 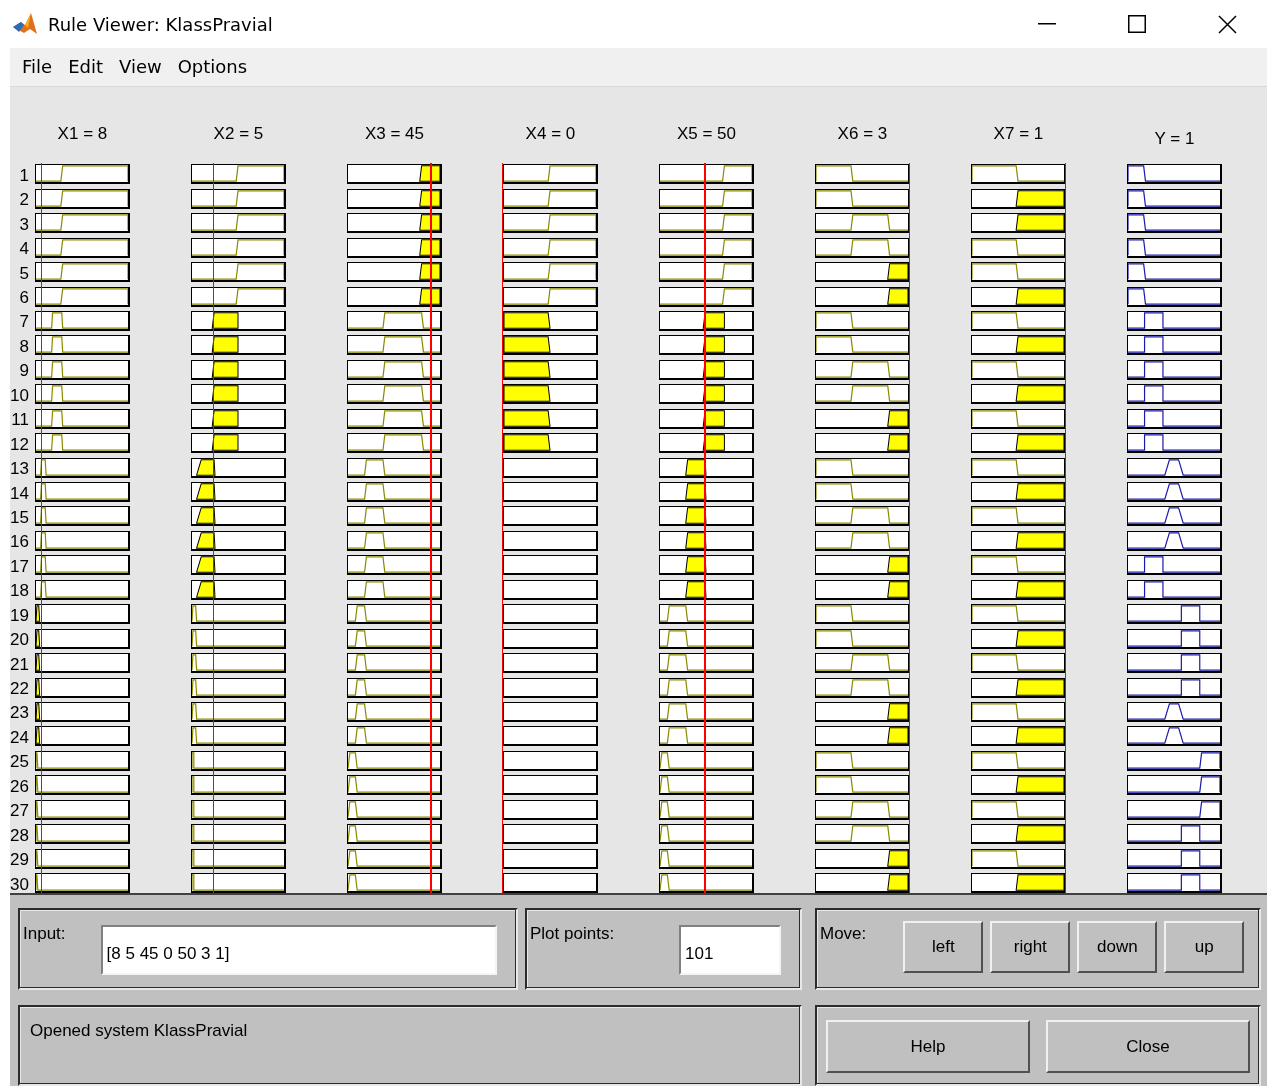 I want to click on input-label: Input:, so click(x=44, y=933).